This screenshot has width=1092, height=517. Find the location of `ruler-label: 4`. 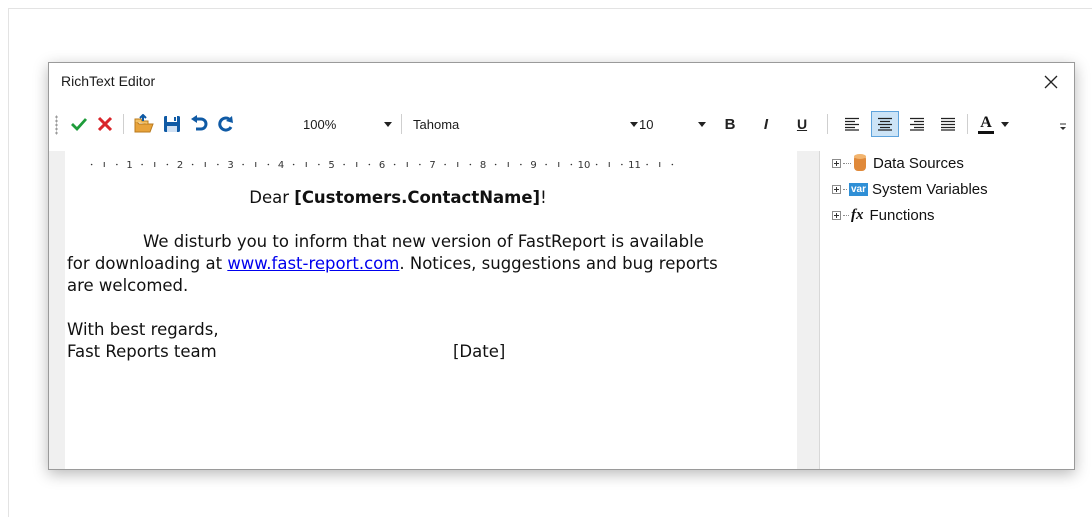

ruler-label: 4 is located at coordinates (281, 165).